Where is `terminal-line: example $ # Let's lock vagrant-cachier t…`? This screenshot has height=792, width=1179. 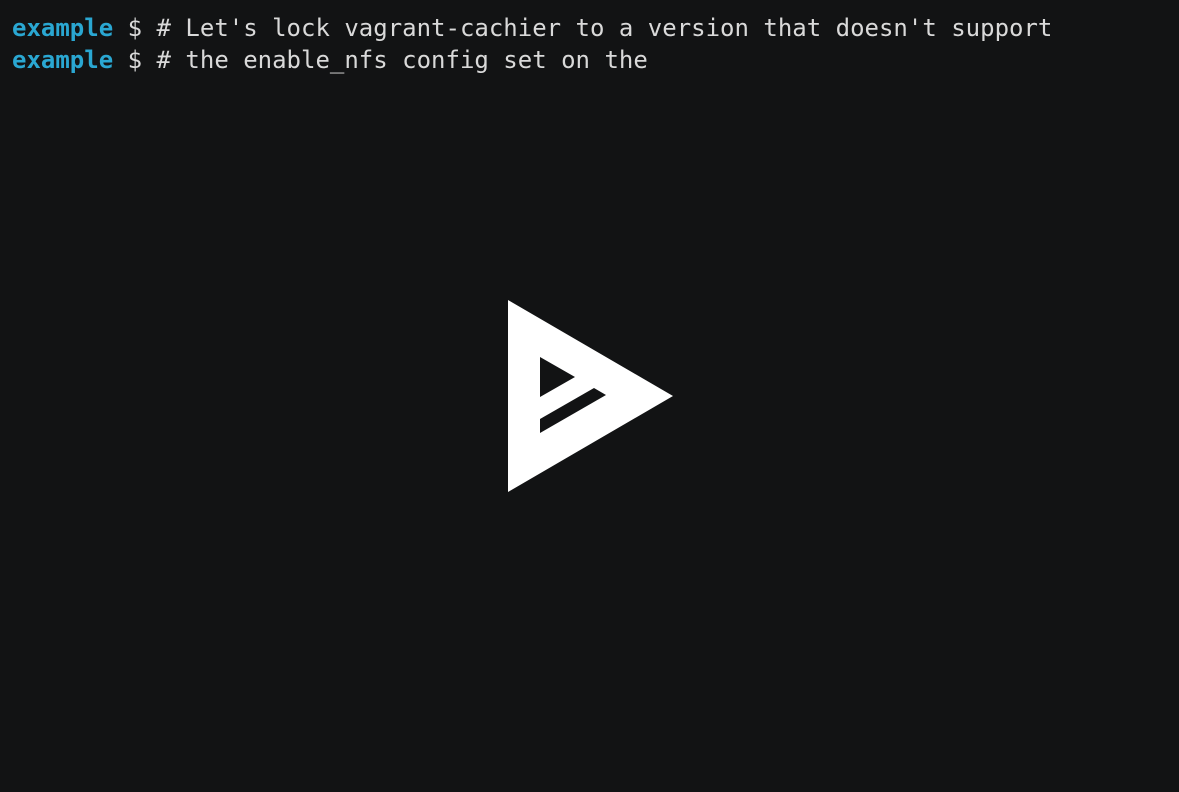
terminal-line: example $ # Let's lock vagrant-cachier t… is located at coordinates (532, 28).